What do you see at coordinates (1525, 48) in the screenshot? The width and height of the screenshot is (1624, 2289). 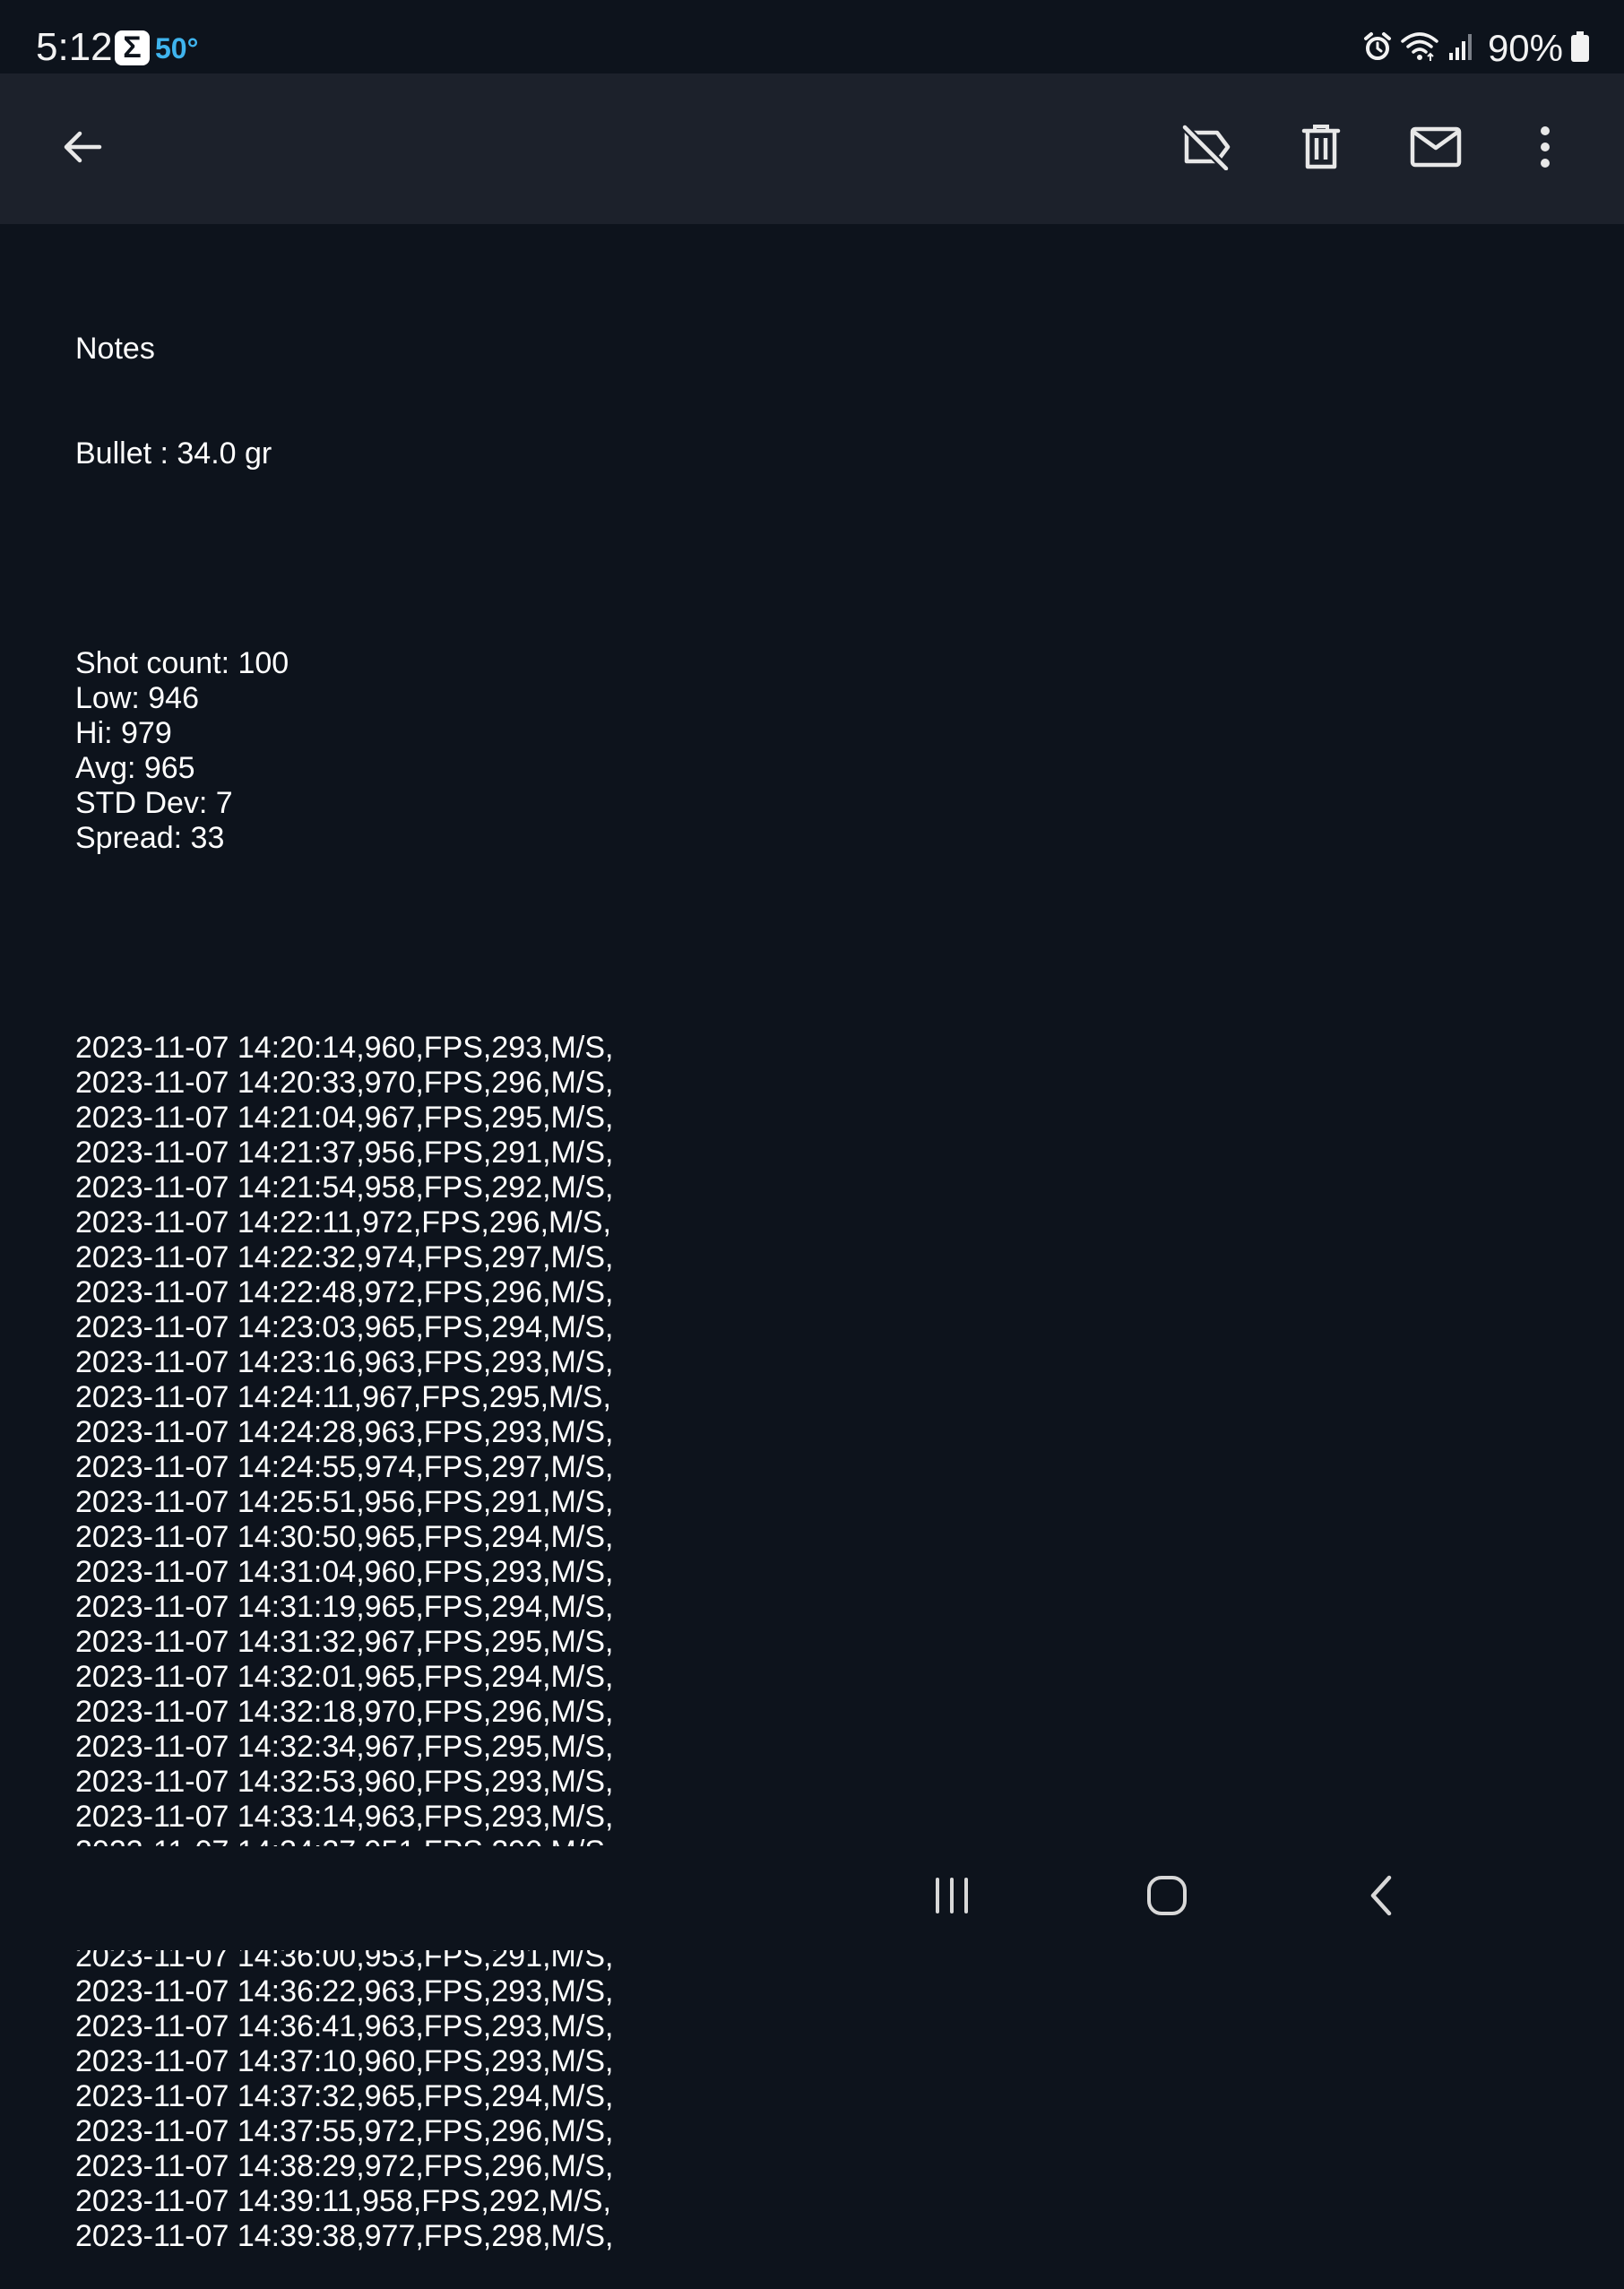 I see `battery-percent: 90%` at bounding box center [1525, 48].